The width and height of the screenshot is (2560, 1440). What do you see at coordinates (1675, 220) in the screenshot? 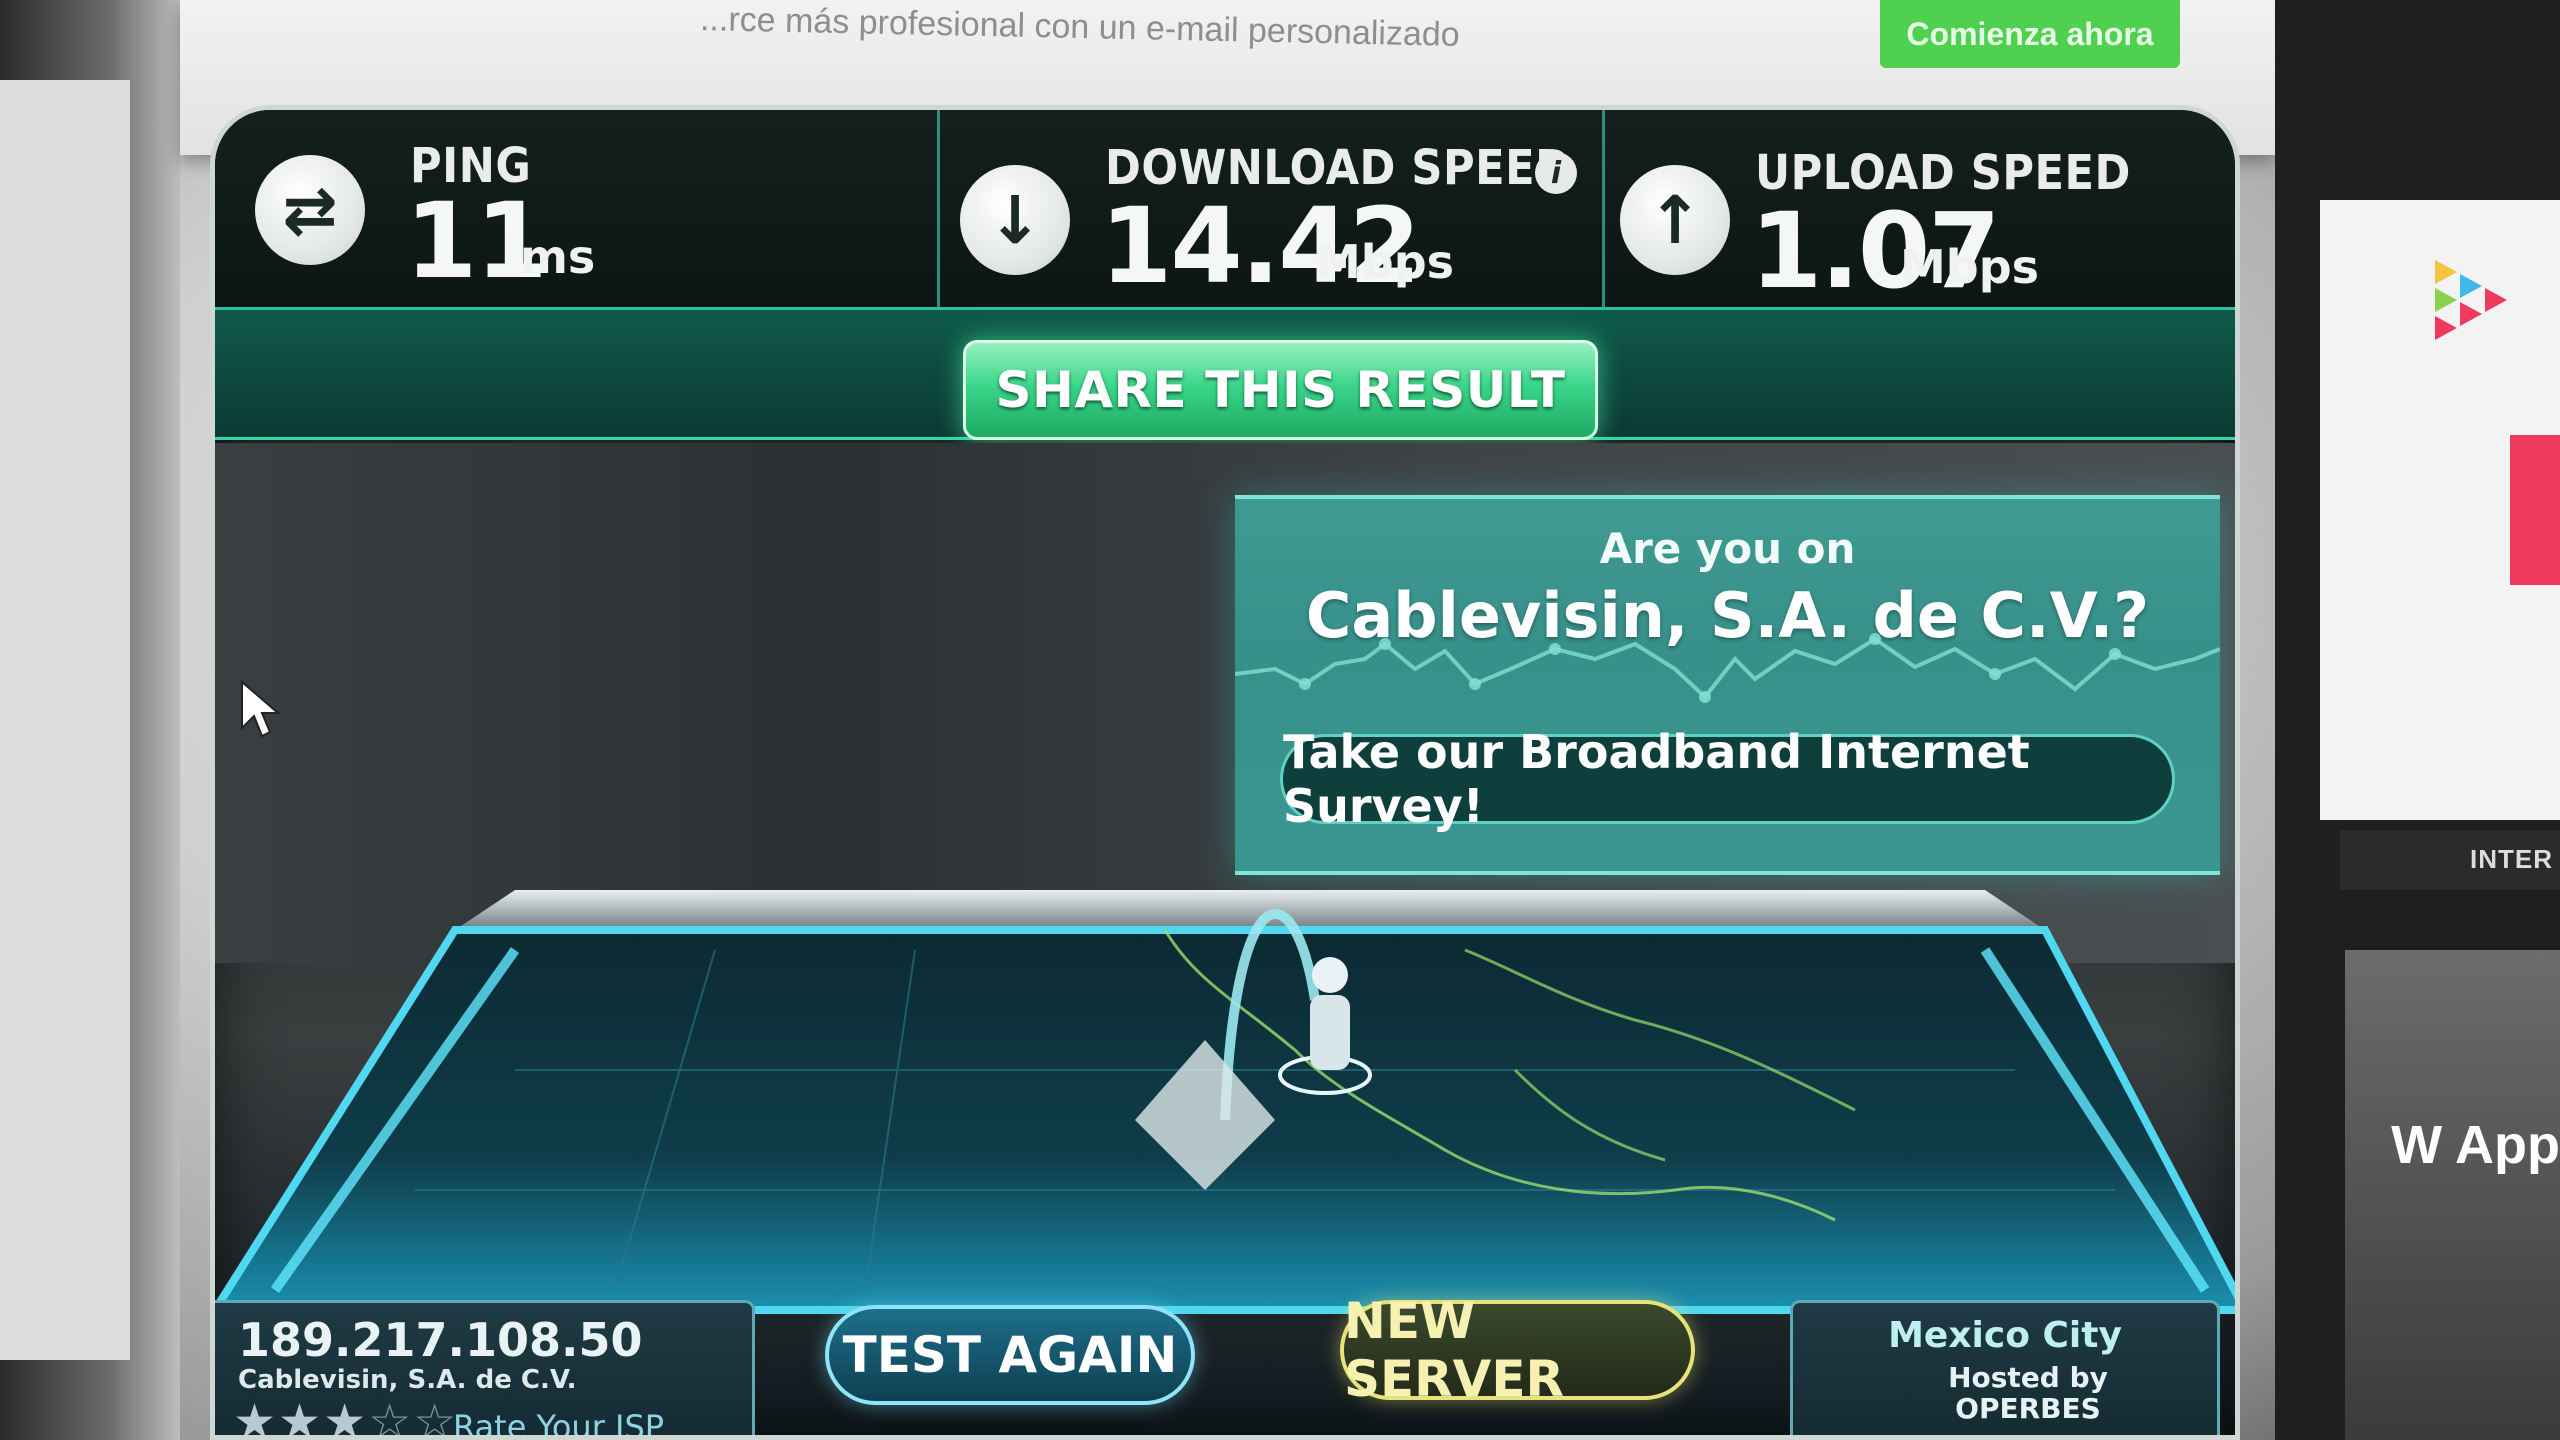
I see `upload-arrow-icon: ↑` at bounding box center [1675, 220].